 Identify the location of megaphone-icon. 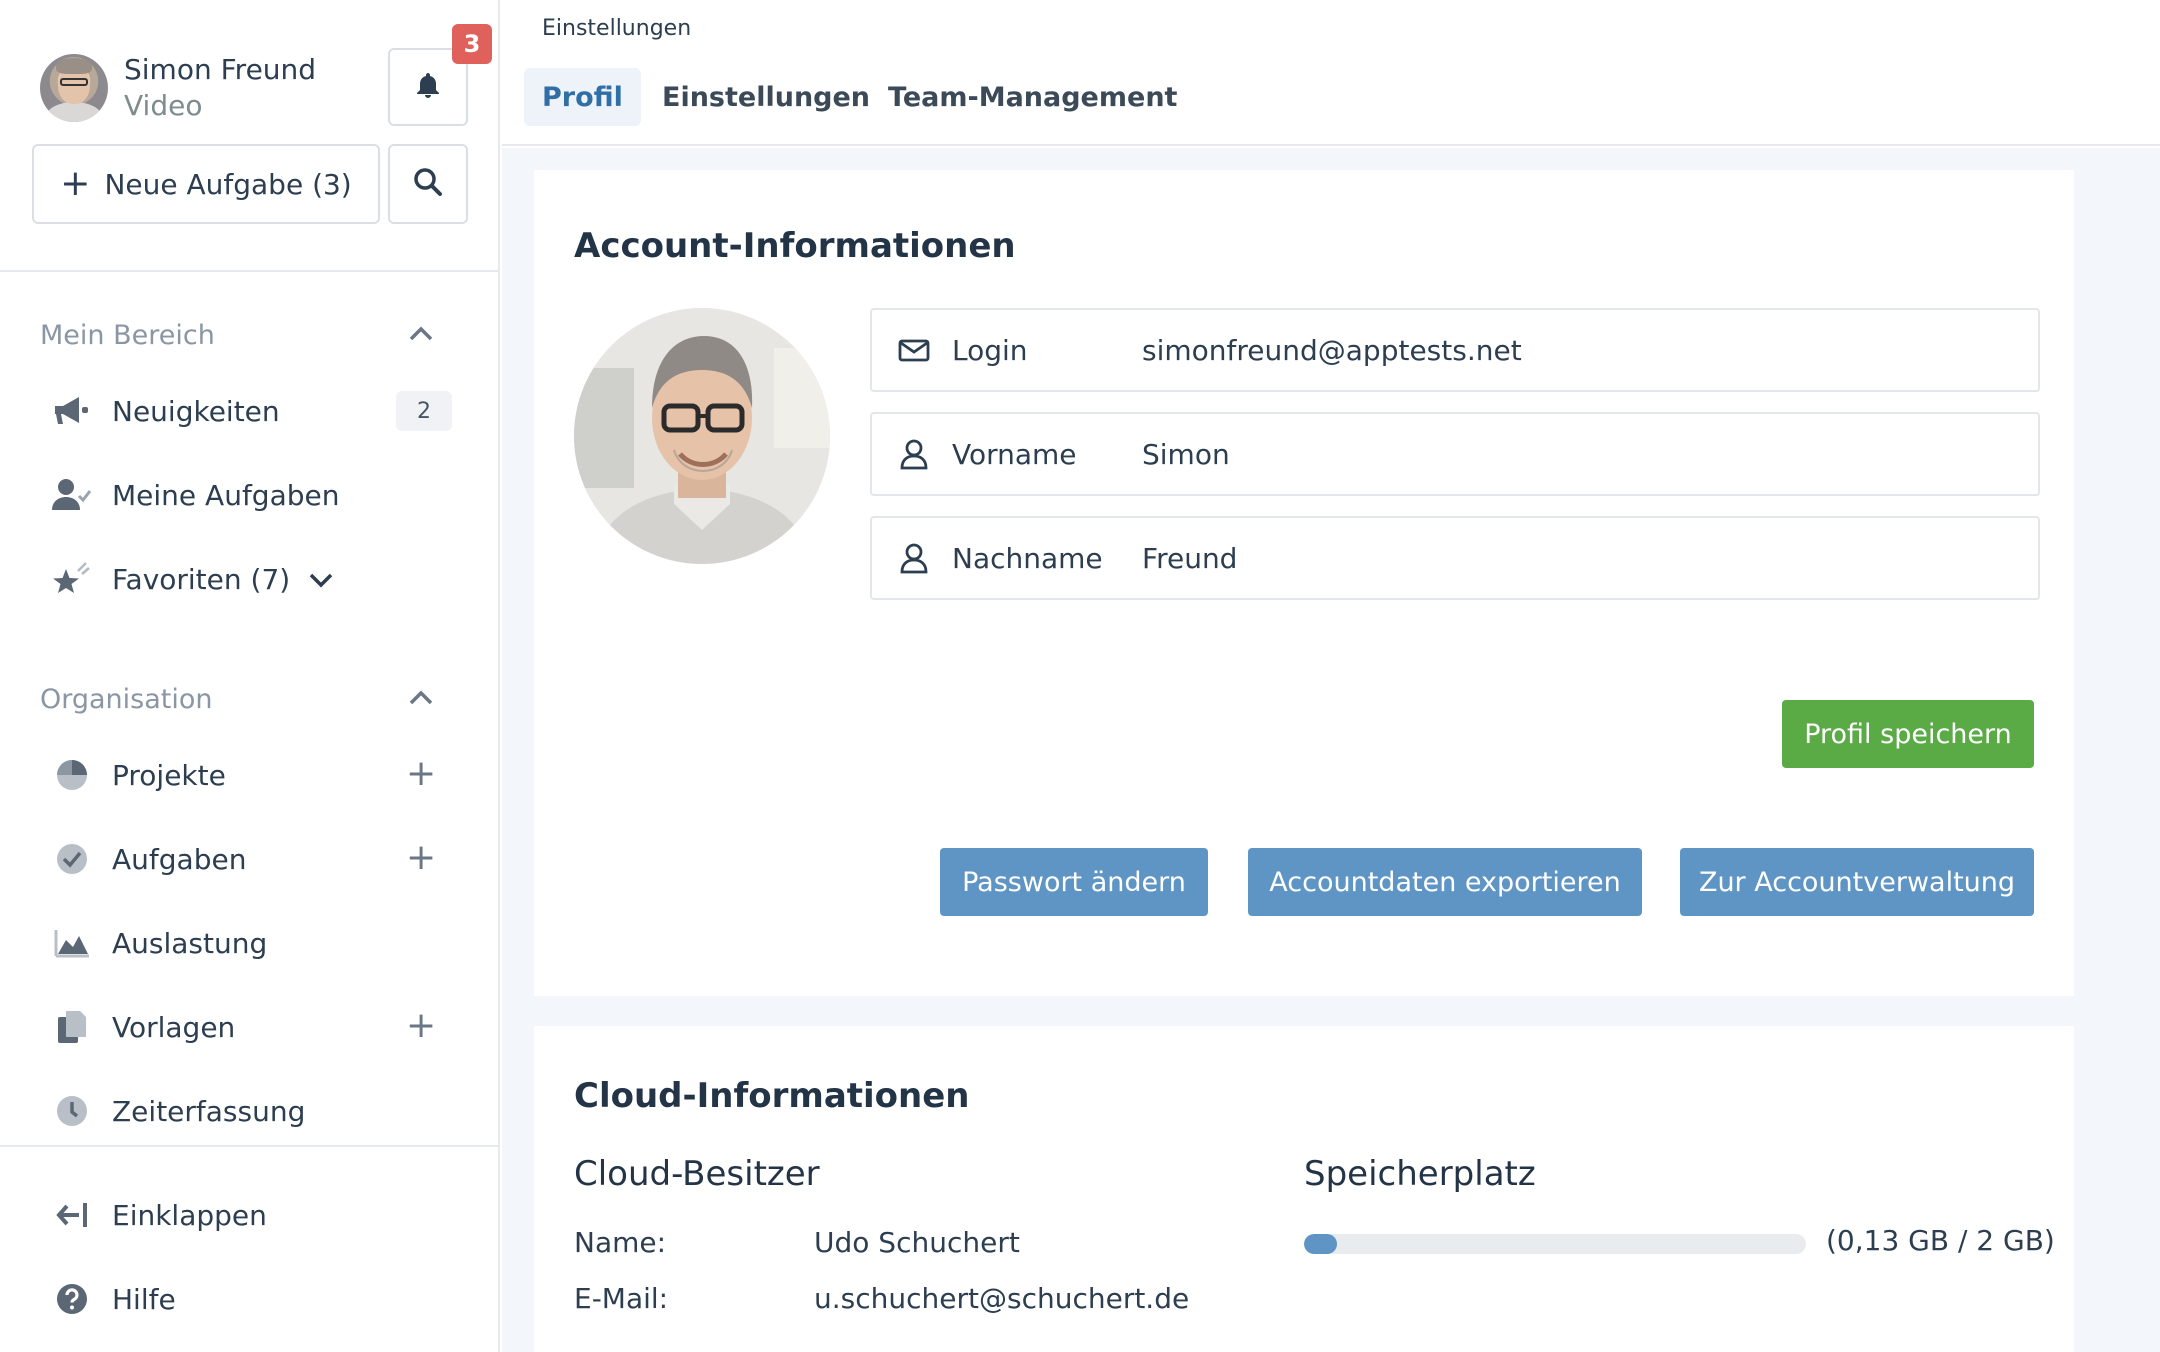
(72, 411).